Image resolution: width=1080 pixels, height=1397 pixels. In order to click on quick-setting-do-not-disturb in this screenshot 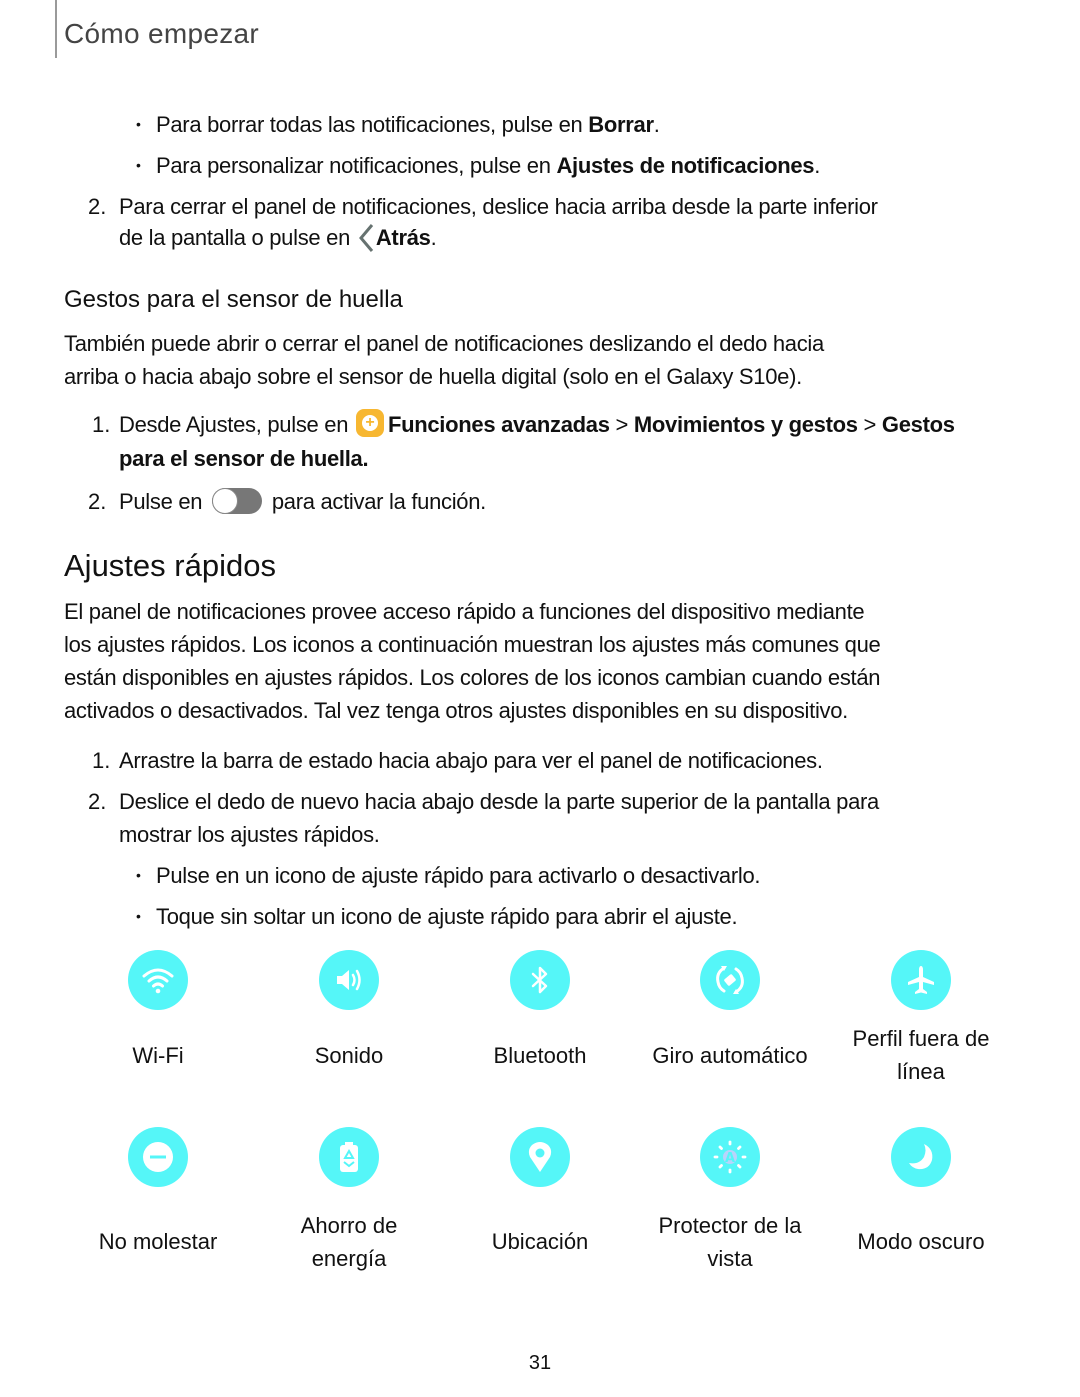, I will do `click(158, 1157)`.